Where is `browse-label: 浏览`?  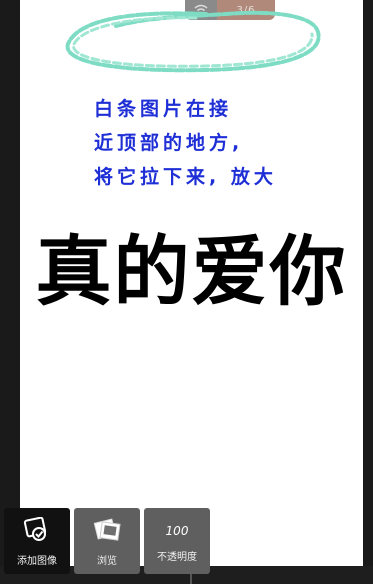 browse-label: 浏览 is located at coordinates (107, 561).